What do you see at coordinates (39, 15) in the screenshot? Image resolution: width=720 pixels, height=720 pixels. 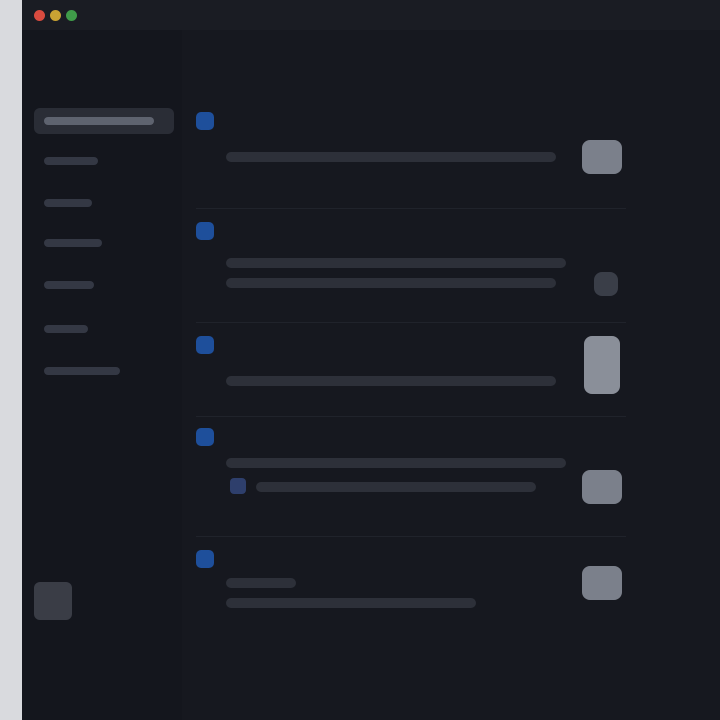 I see `close-window-button` at bounding box center [39, 15].